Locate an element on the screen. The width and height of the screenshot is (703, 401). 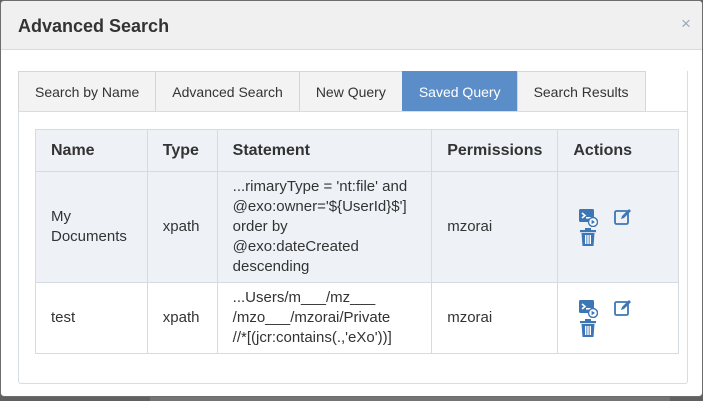
query-name: test is located at coordinates (91, 318).